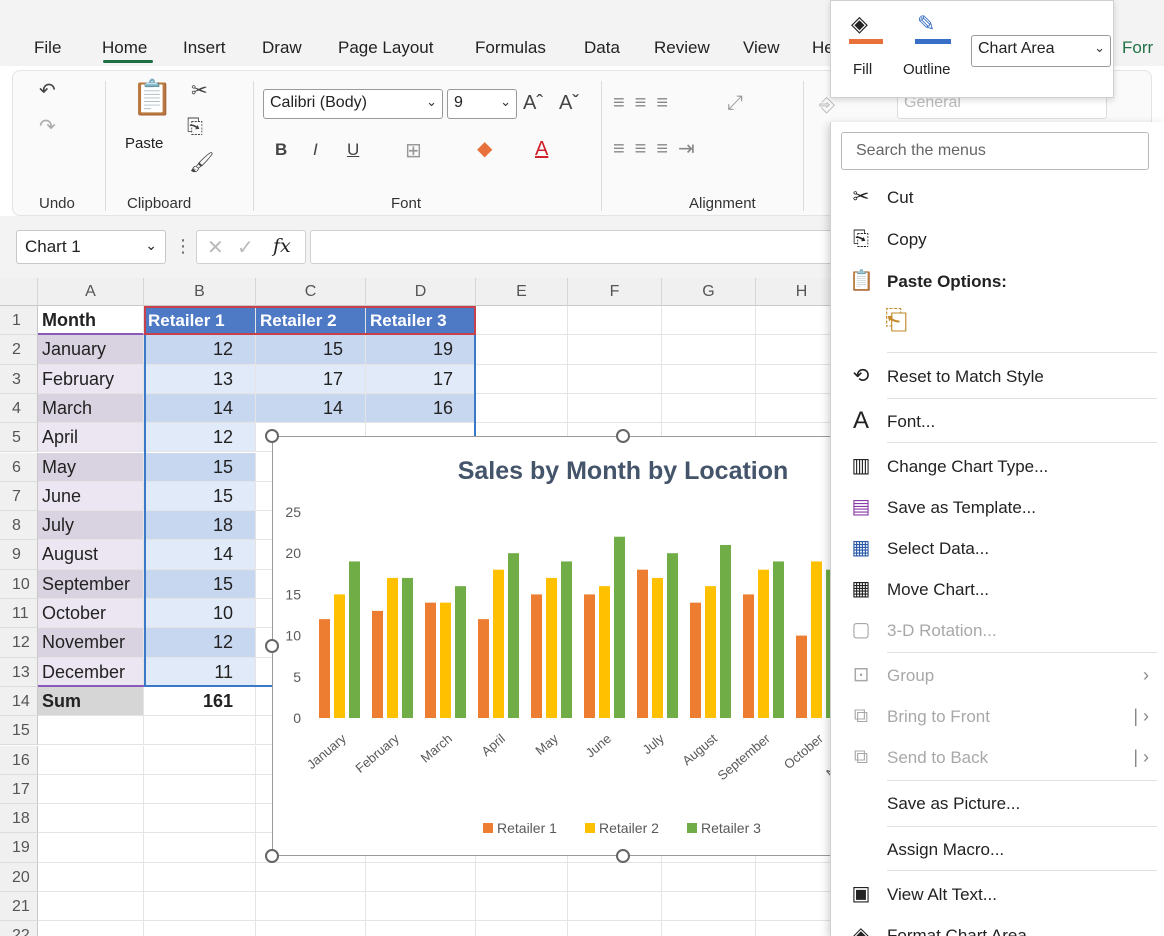 This screenshot has width=1164, height=936. Describe the element at coordinates (19, 928) in the screenshot. I see `row-header: 22` at that location.